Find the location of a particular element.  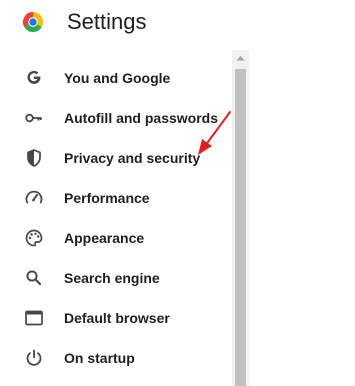

sidebar-item-label: Default browser is located at coordinates (117, 318).